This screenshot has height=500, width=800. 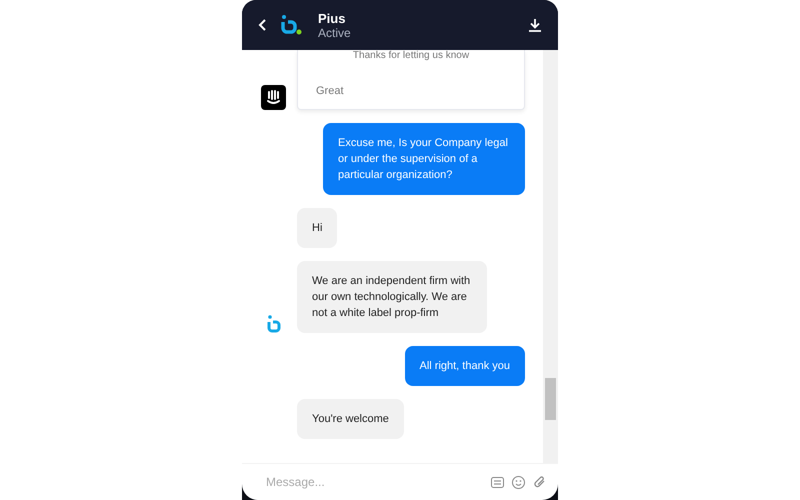 What do you see at coordinates (464, 366) in the screenshot?
I see `sent-message: All right, thank you` at bounding box center [464, 366].